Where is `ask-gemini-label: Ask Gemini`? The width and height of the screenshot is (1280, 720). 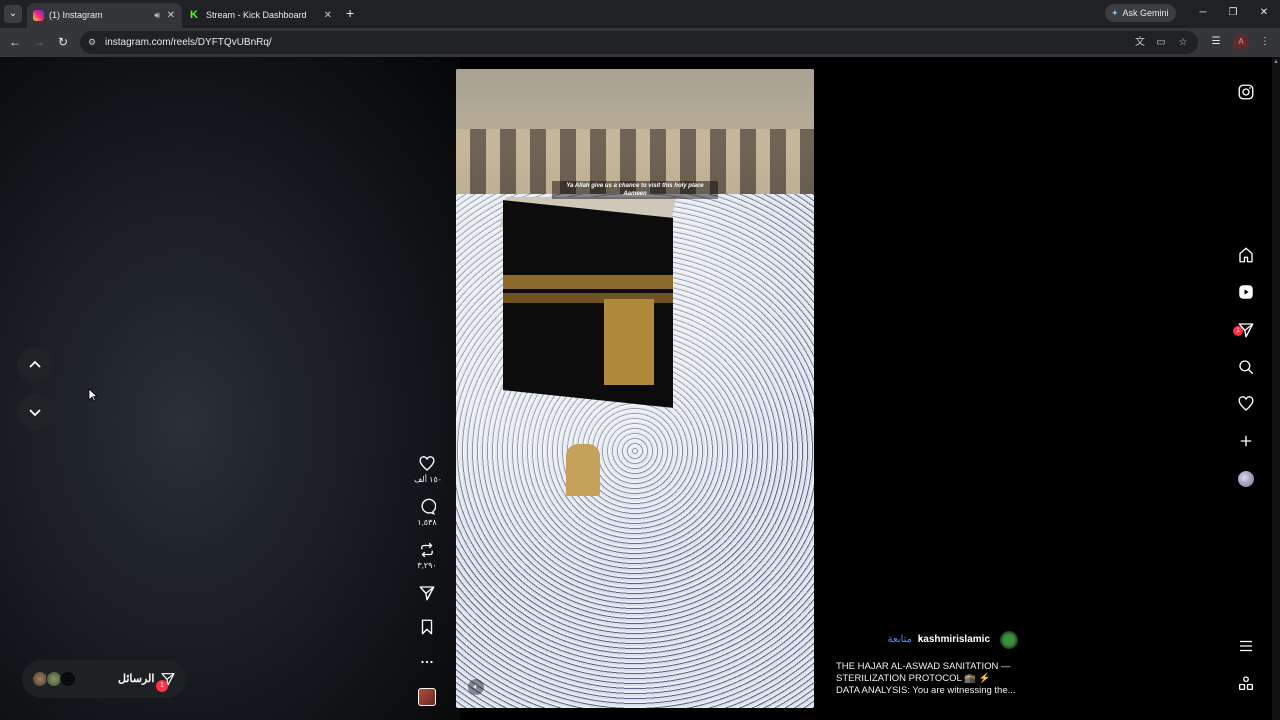 ask-gemini-label: Ask Gemini is located at coordinates (1145, 13).